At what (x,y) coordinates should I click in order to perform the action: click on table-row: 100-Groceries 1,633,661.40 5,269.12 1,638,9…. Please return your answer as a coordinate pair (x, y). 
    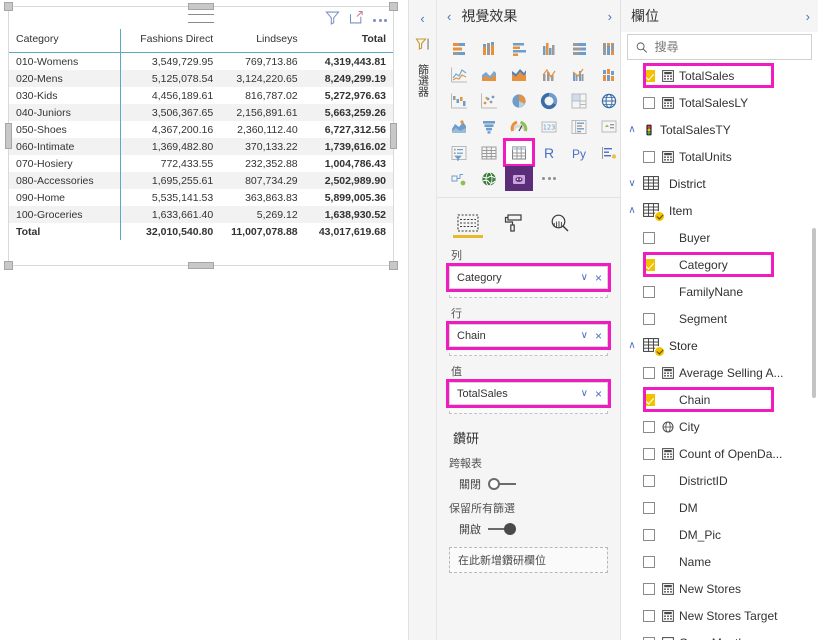
    Looking at the image, I should click on (201, 214).